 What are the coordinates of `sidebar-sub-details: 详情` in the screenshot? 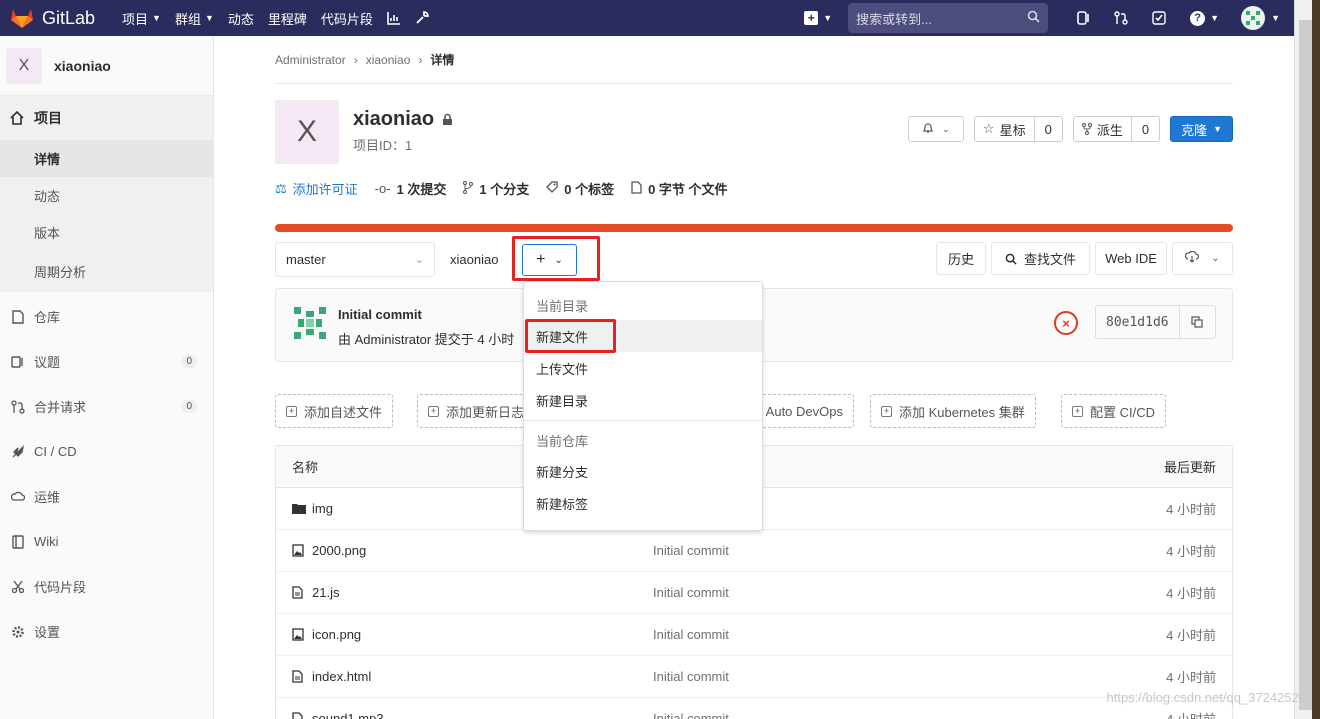 It's located at (106, 158).